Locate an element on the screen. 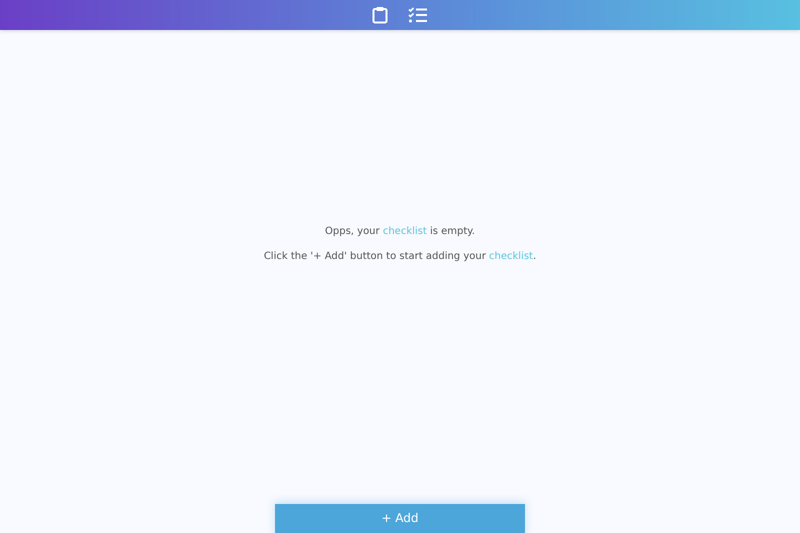  clipboard-icon is located at coordinates (380, 15).